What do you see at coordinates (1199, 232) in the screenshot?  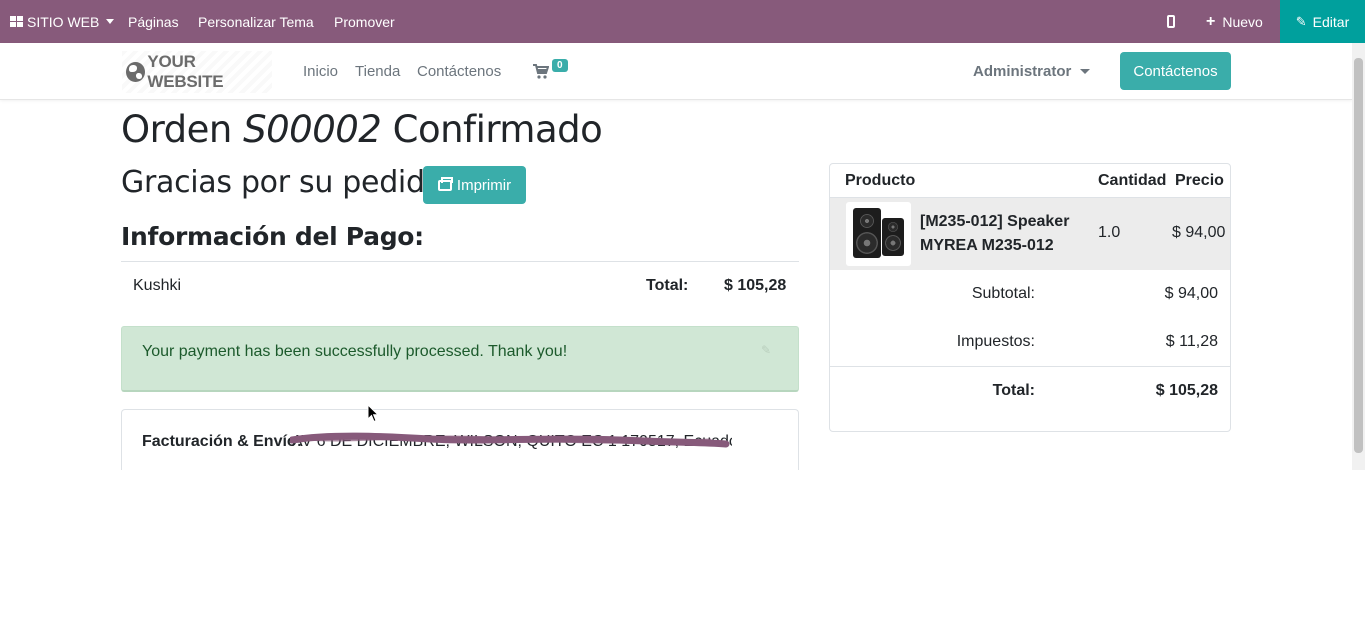 I see `product-price: $ 94,00` at bounding box center [1199, 232].